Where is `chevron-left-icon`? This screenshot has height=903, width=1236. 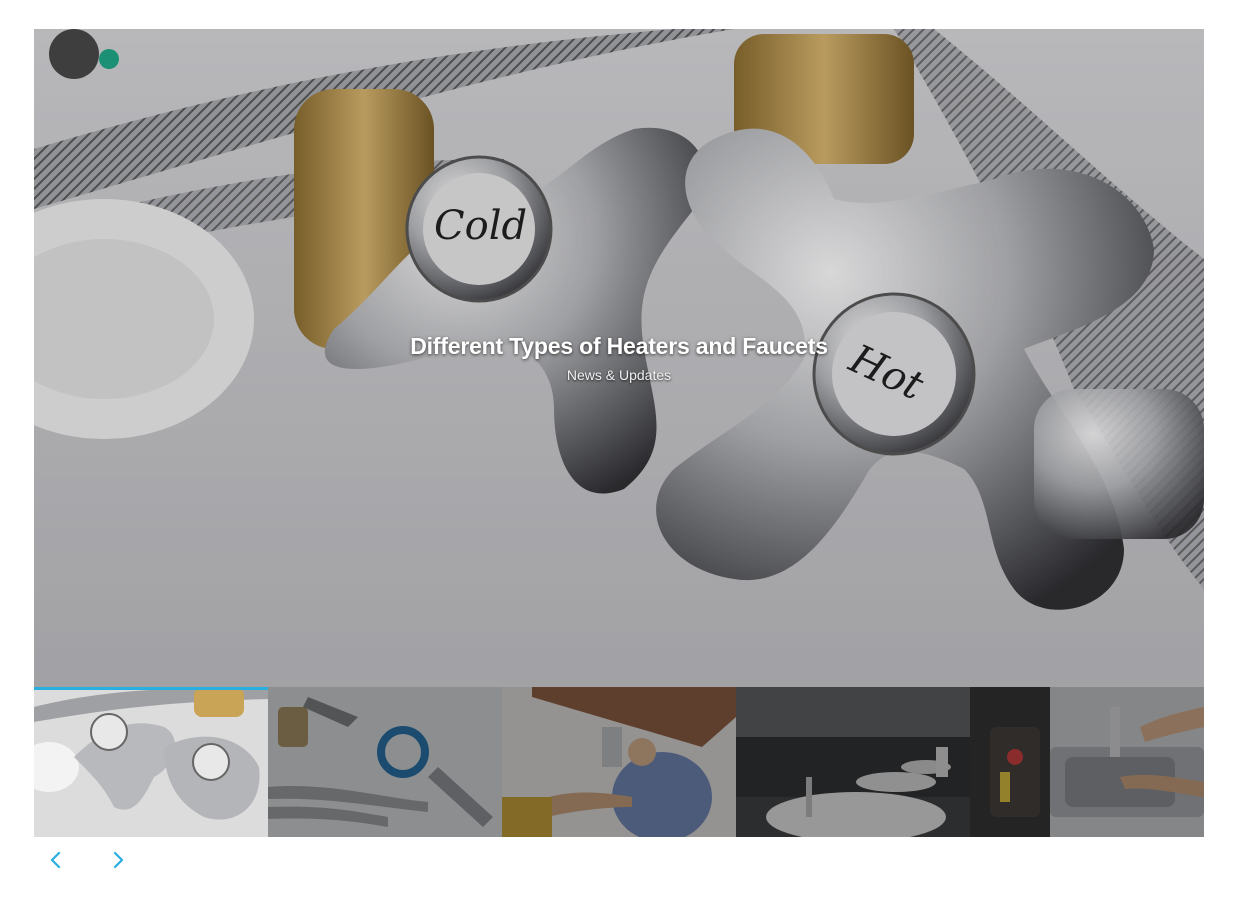
chevron-left-icon is located at coordinates (55, 860).